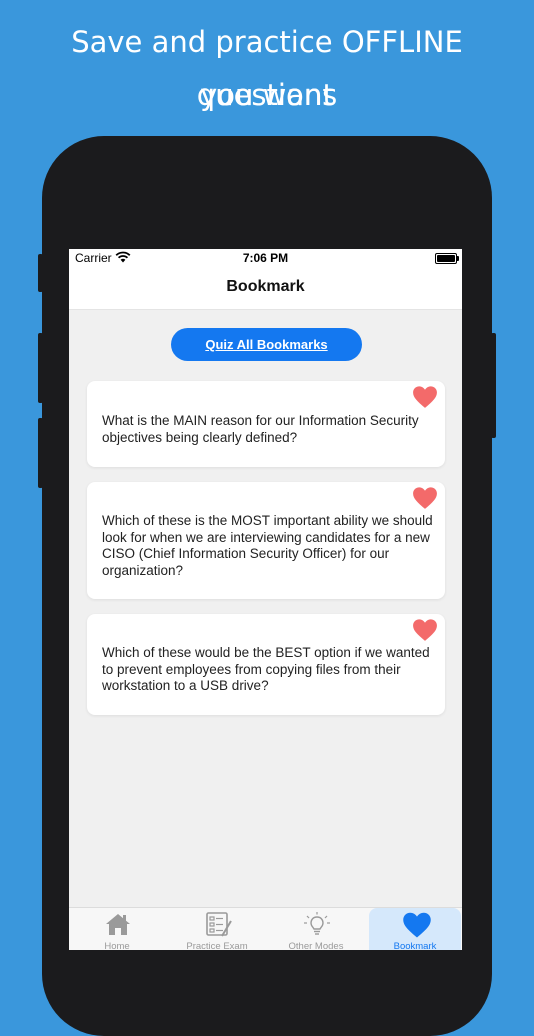  I want to click on status-bar: Carrier 7:06 PM, so click(265, 259).